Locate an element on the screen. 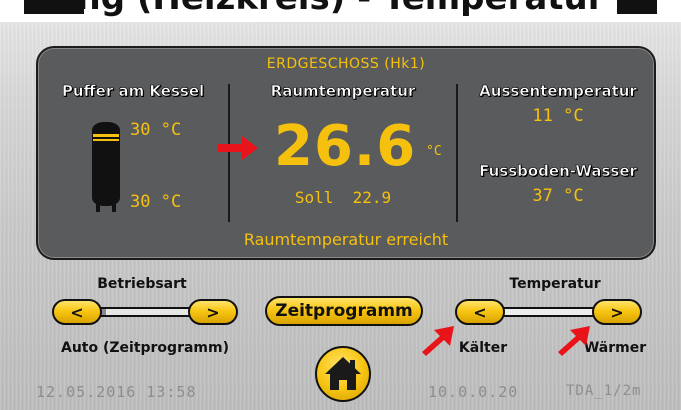 This screenshot has width=681, height=410. mode-label: Betriebsart is located at coordinates (142, 284).